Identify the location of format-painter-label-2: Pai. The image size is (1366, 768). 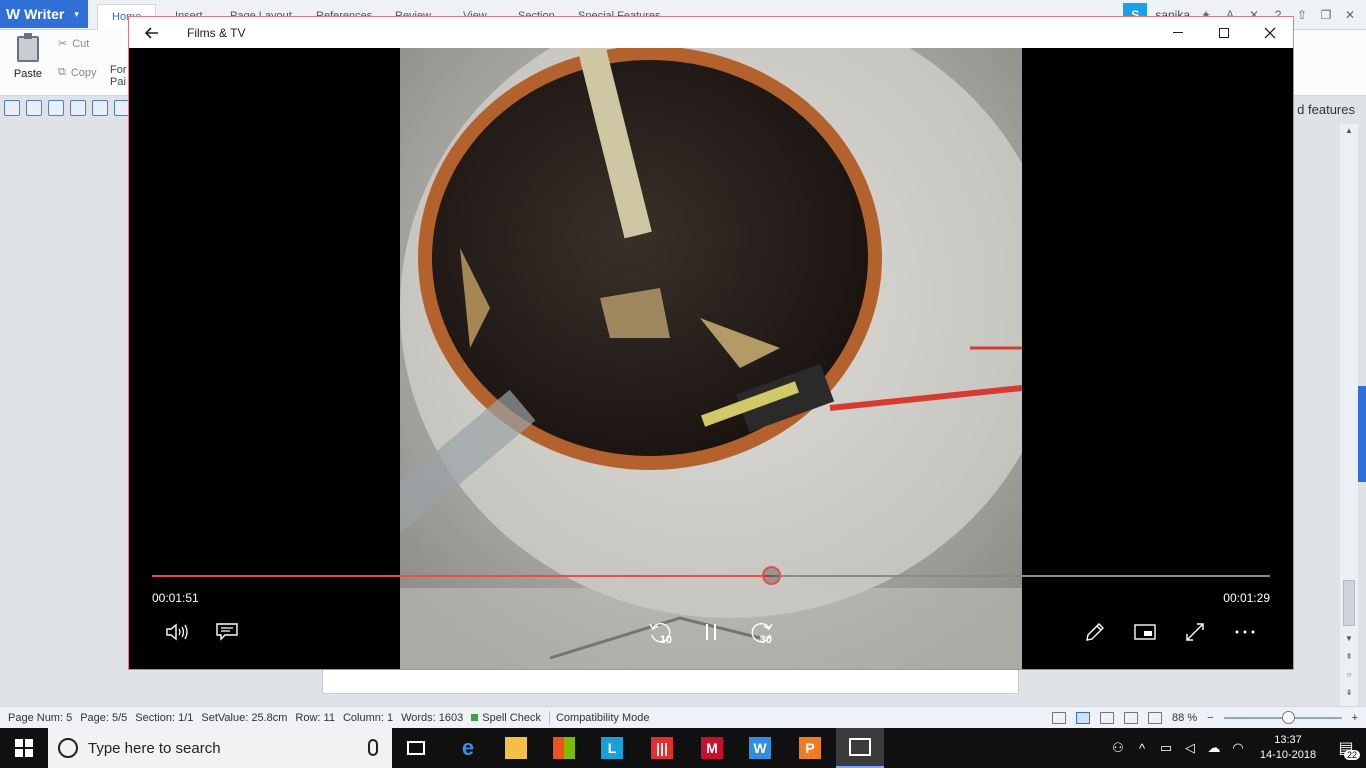
(118, 82).